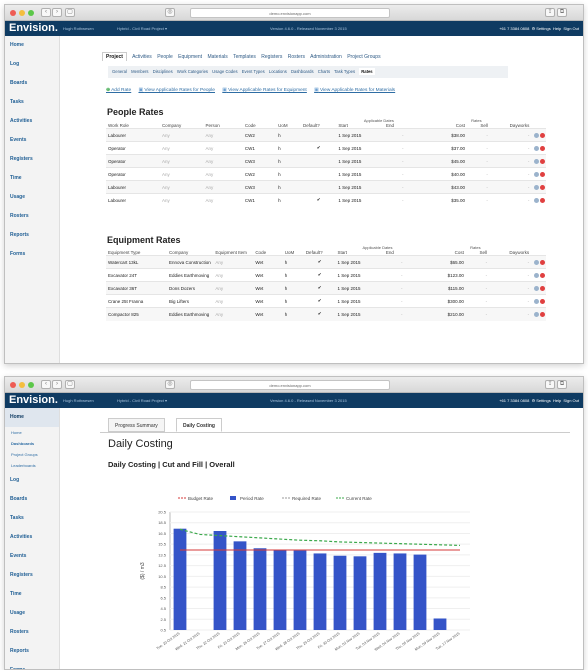 This screenshot has height=670, width=588. What do you see at coordinates (326, 148) in the screenshot?
I see `table-row: Operator Any Any CW1 h ✔ 1 Sep 2015- $37.00- -` at bounding box center [326, 148].